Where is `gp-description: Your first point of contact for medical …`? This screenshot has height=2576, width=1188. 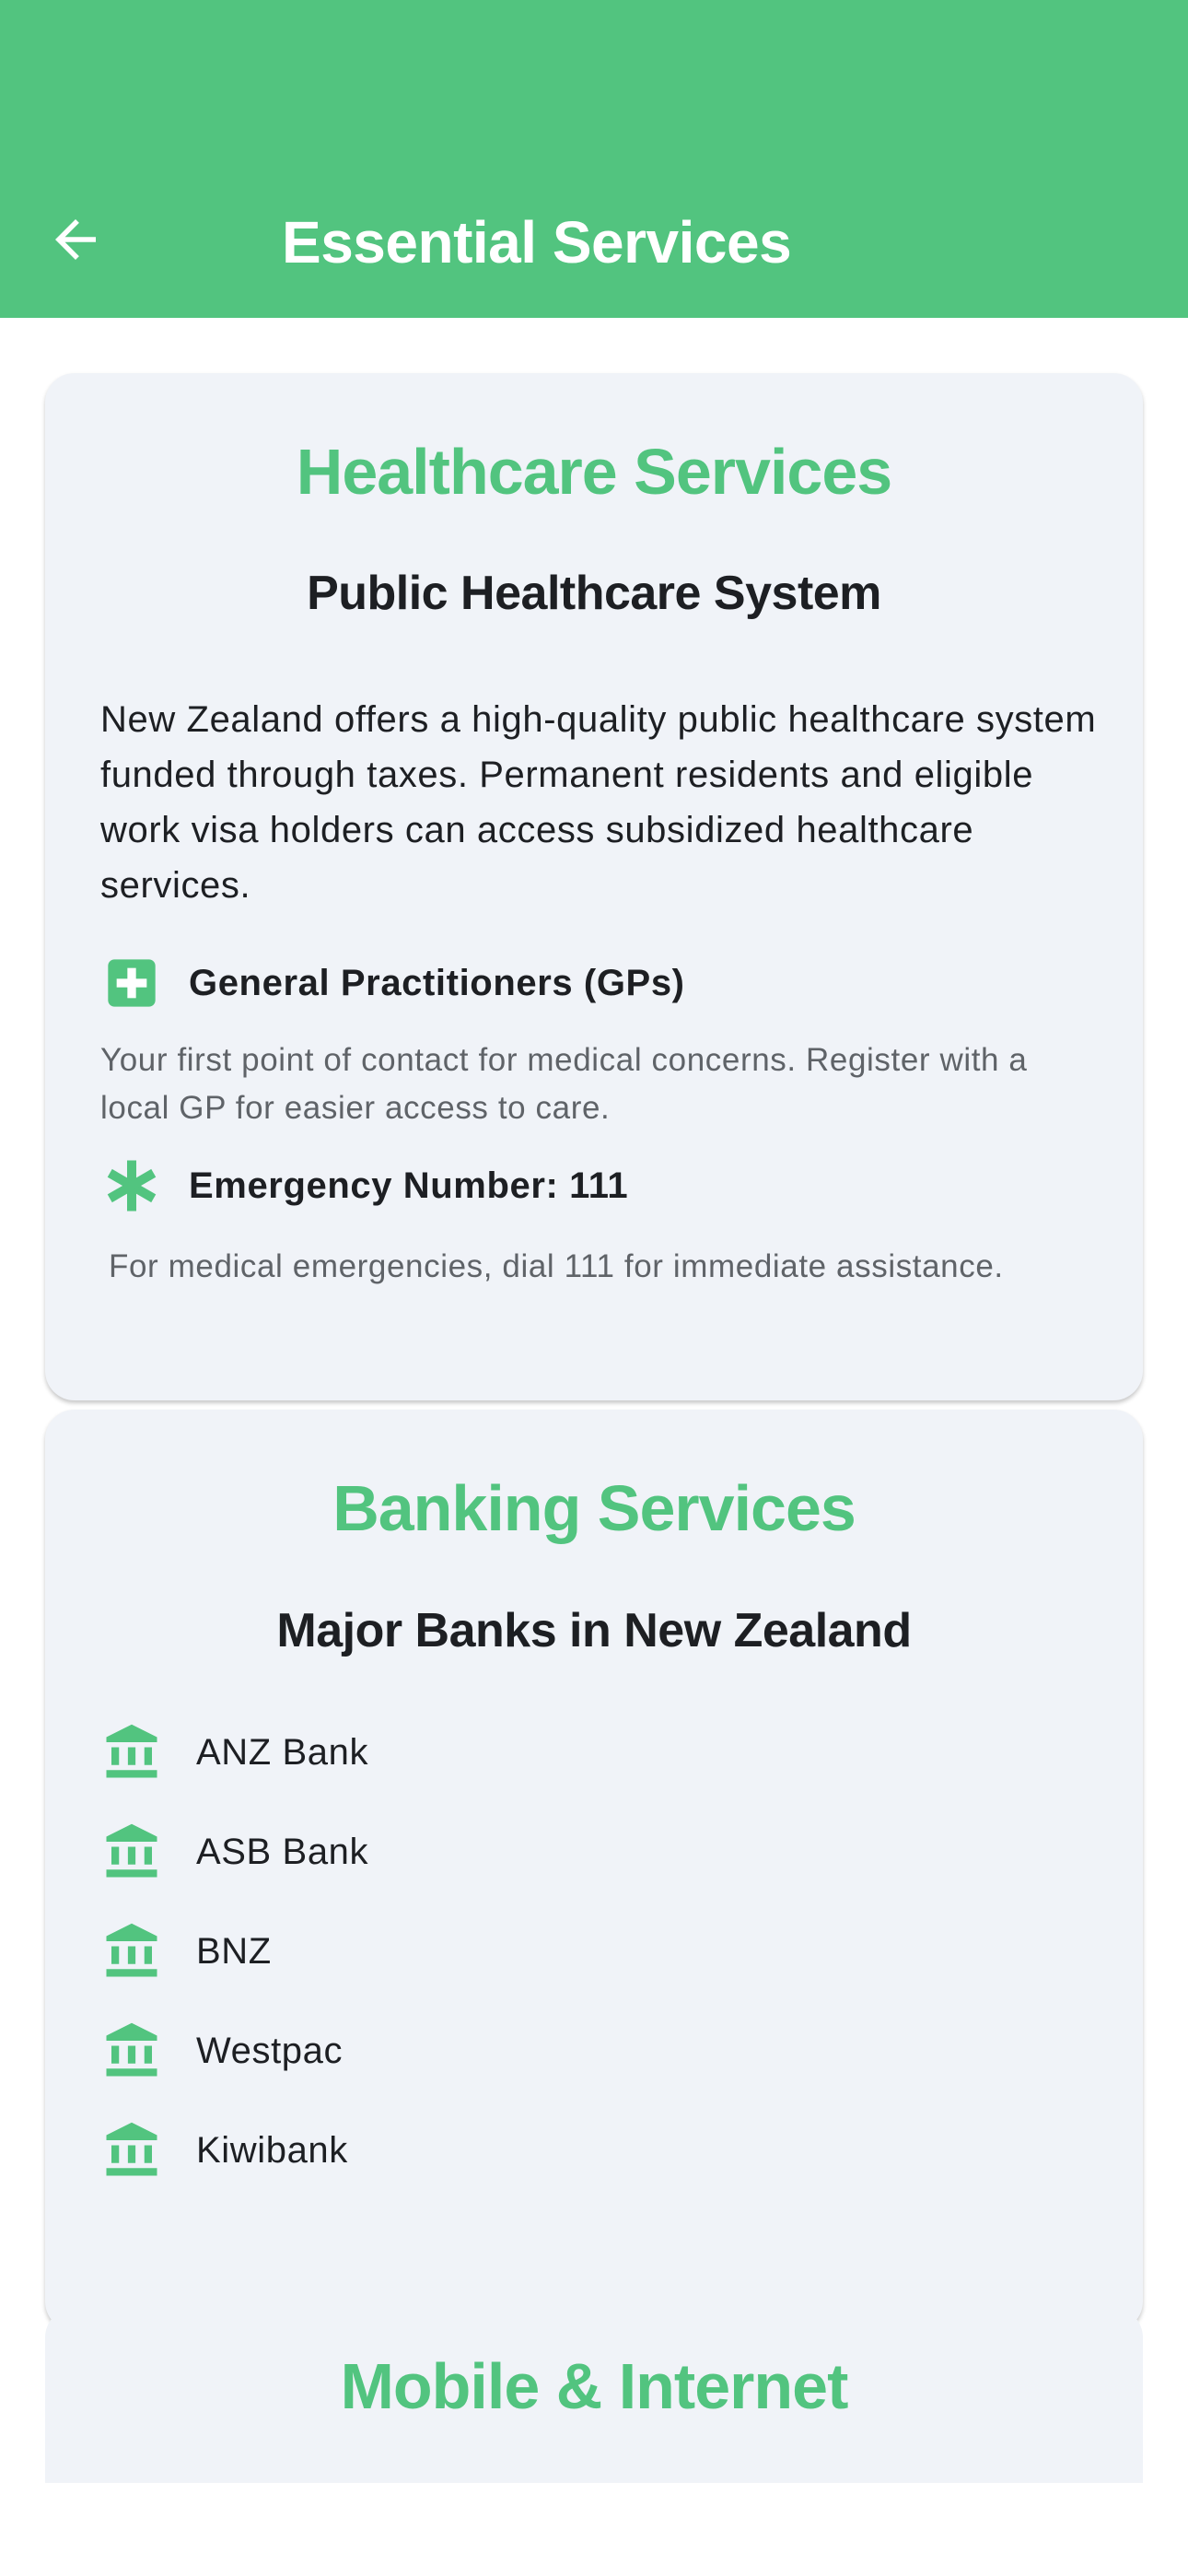
gp-description: Your first point of contact for medical … is located at coordinates (564, 1084).